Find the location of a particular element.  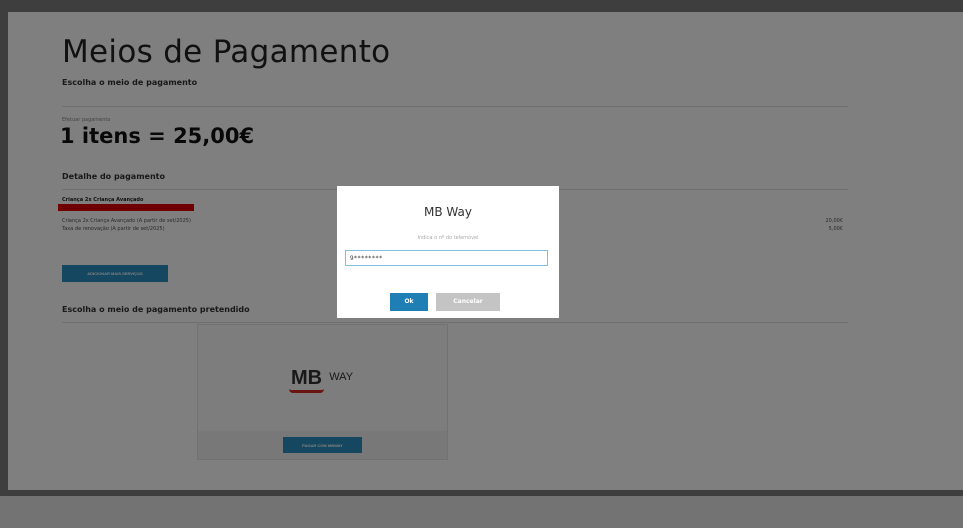

ok-button: Ok is located at coordinates (409, 302).